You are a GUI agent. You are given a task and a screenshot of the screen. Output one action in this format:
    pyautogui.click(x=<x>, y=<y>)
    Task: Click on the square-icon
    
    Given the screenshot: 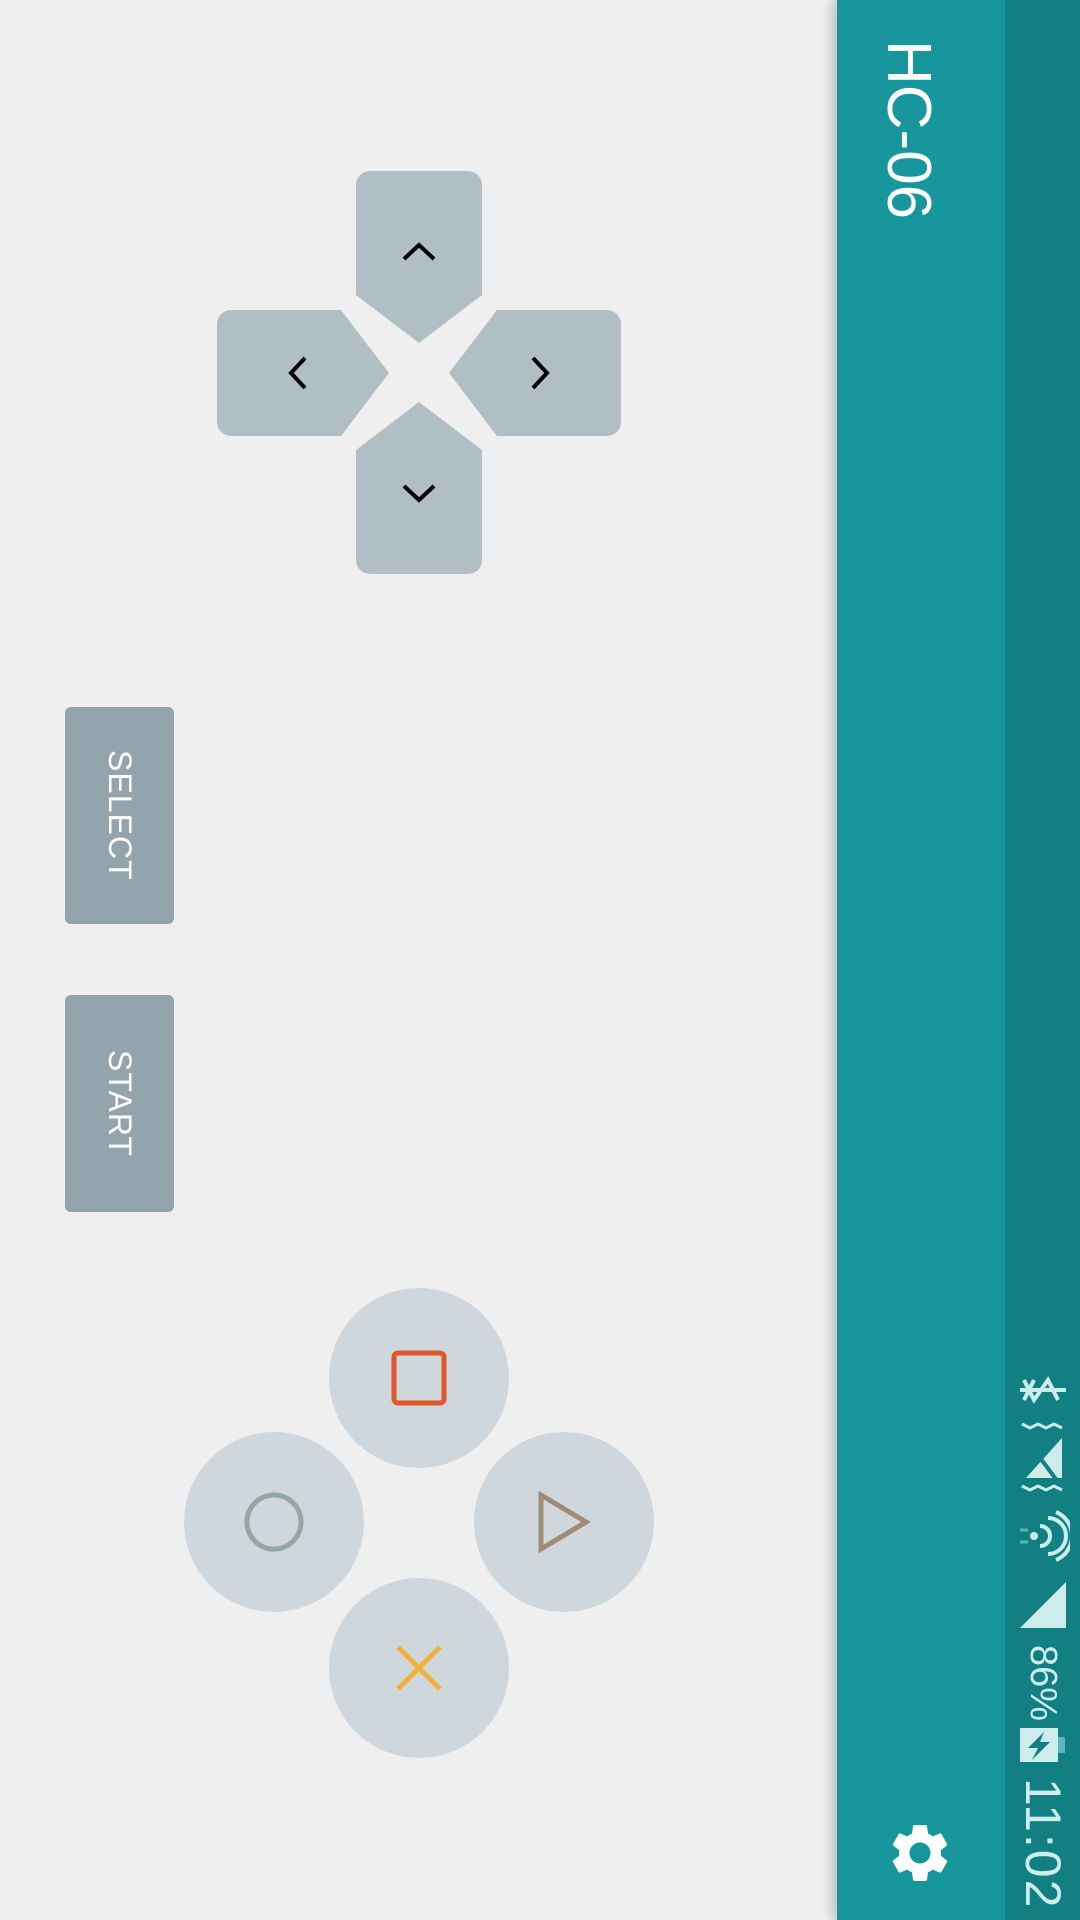 What is the action you would take?
    pyautogui.click(x=419, y=1378)
    